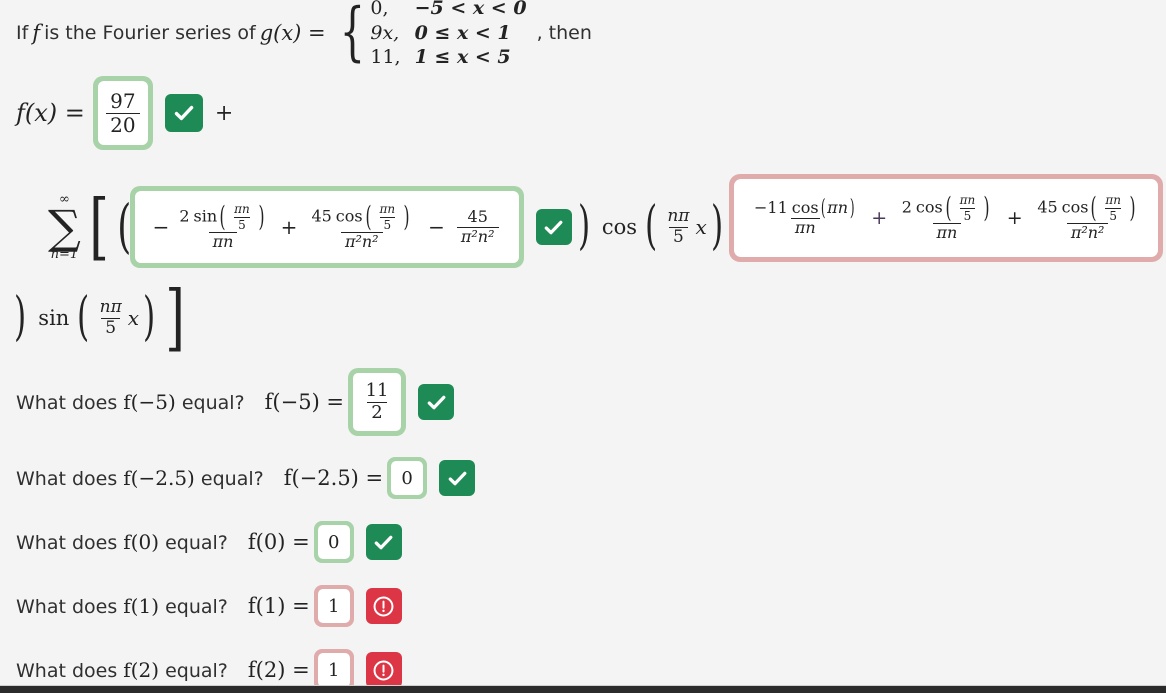  Describe the element at coordinates (175, 317) in the screenshot. I see `series-close-bracket: ]` at that location.